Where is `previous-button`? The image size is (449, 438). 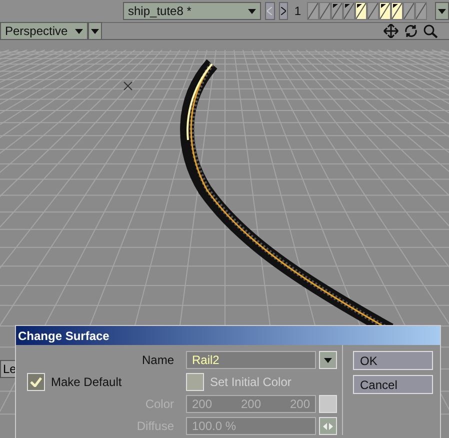
previous-button is located at coordinates (269, 11).